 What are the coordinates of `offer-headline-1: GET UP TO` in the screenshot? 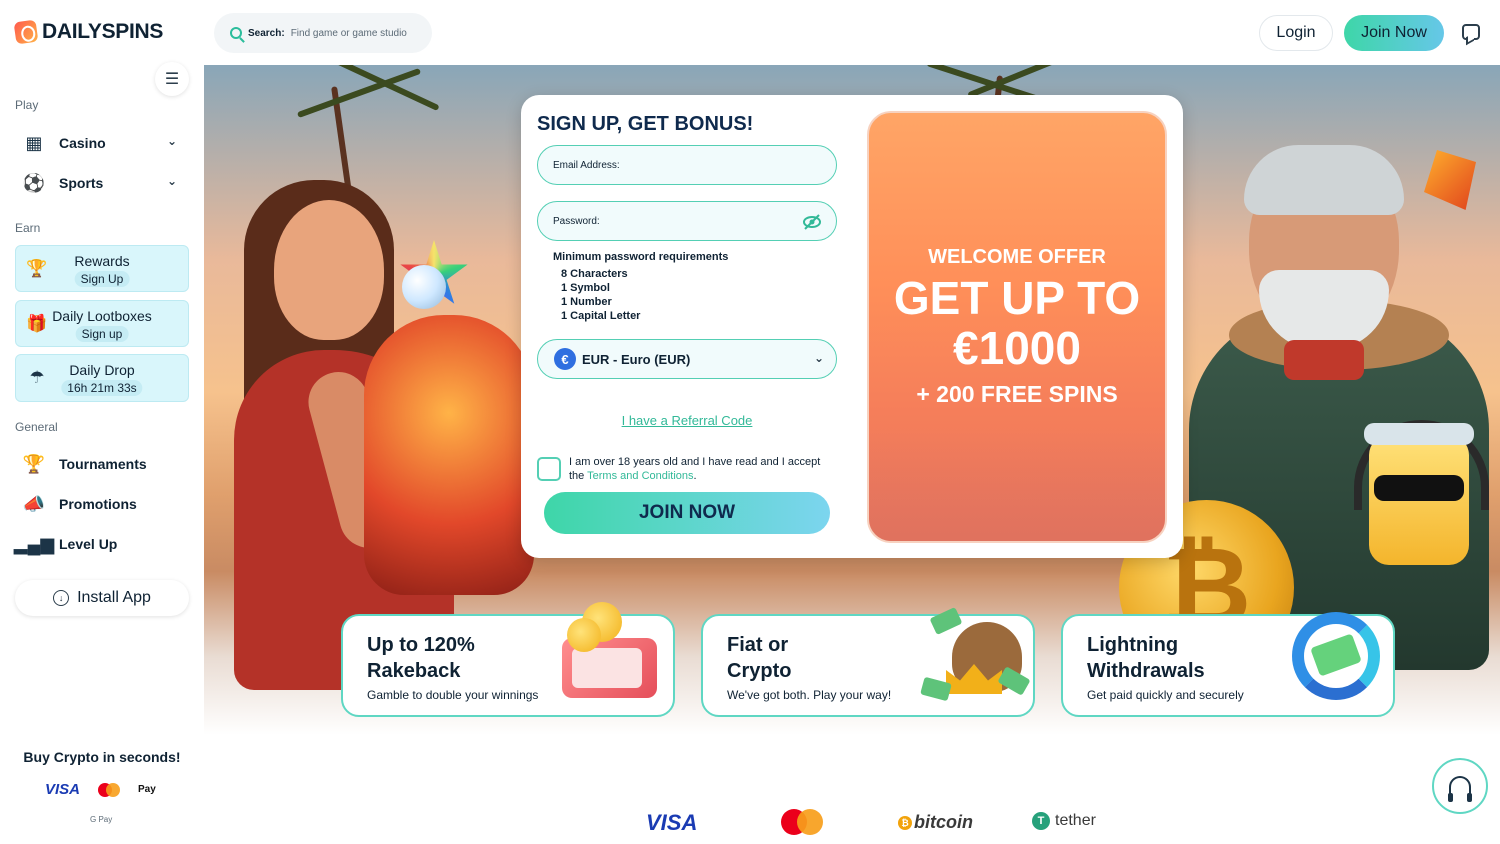 It's located at (1017, 298).